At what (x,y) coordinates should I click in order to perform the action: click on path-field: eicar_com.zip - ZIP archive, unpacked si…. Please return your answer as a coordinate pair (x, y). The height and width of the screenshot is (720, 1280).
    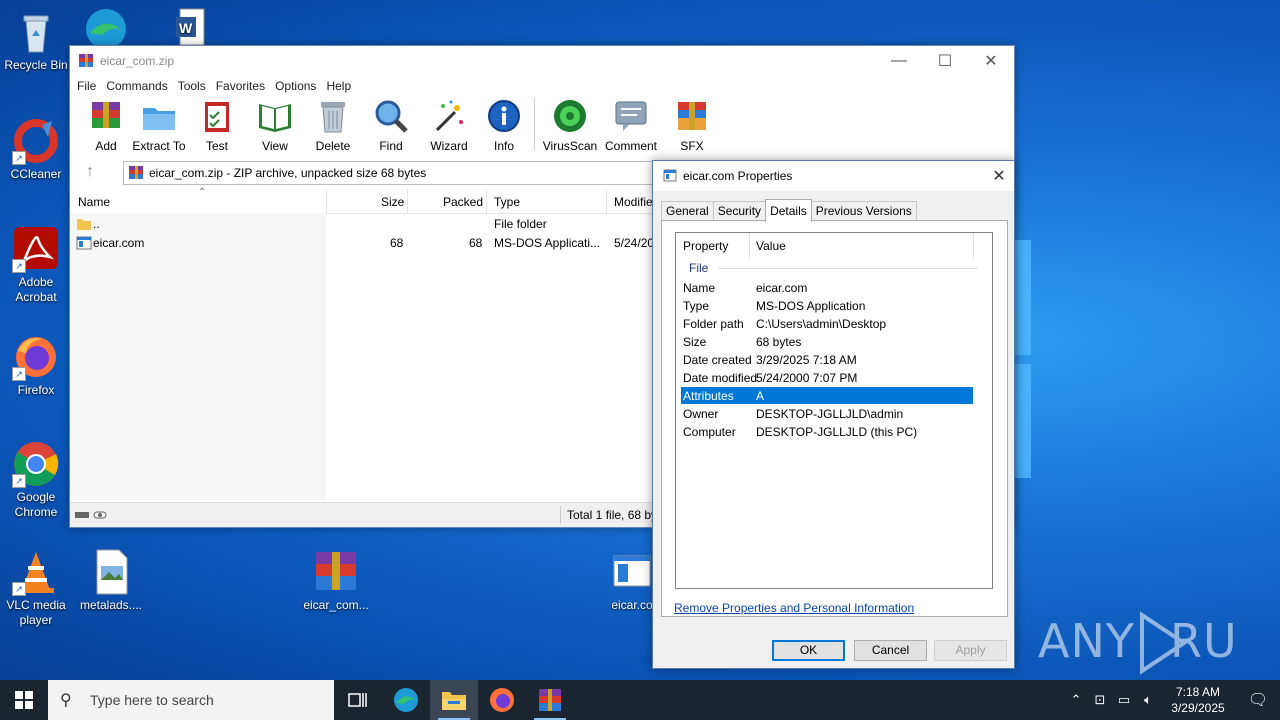
    Looking at the image, I should click on (394, 173).